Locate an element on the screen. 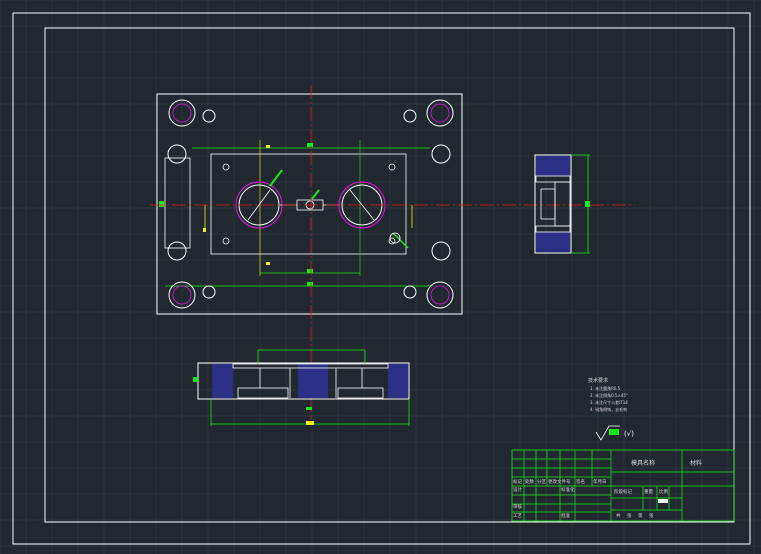 This screenshot has height=554, width=761. tb-cell-count: 处数 is located at coordinates (529, 481).